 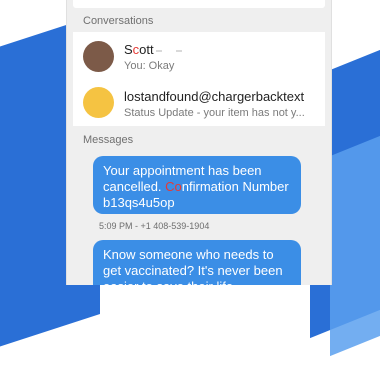 I want to click on top-card-edge, so click(x=199, y=4).